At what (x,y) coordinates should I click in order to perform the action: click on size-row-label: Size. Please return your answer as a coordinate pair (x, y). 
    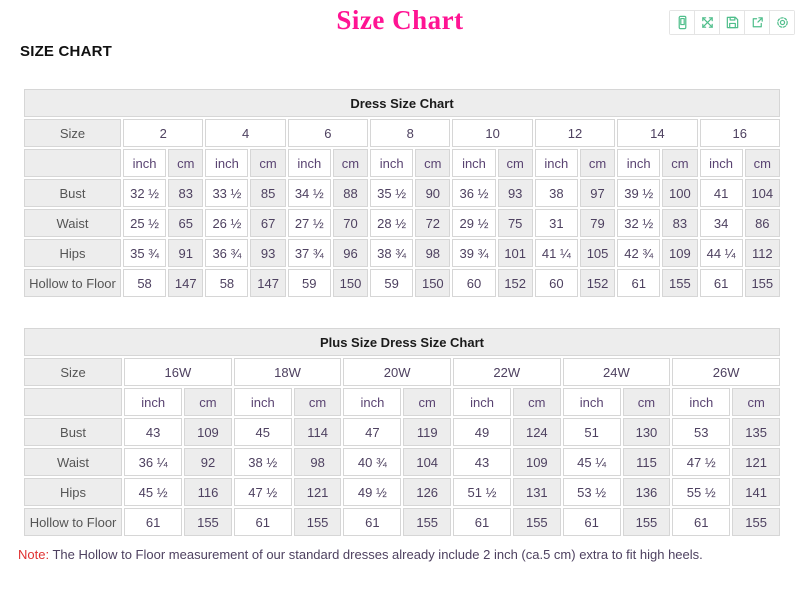
    Looking at the image, I should click on (73, 133).